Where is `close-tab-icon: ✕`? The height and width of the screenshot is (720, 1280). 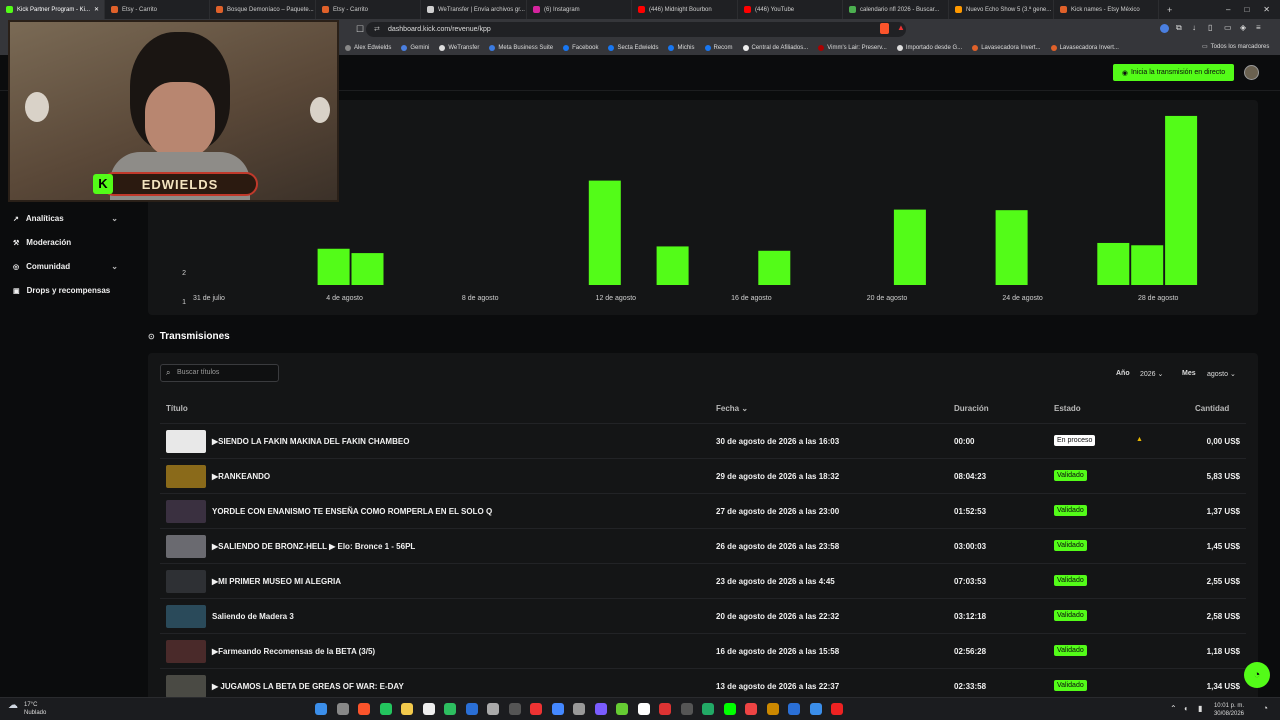 close-tab-icon: ✕ is located at coordinates (96, 9).